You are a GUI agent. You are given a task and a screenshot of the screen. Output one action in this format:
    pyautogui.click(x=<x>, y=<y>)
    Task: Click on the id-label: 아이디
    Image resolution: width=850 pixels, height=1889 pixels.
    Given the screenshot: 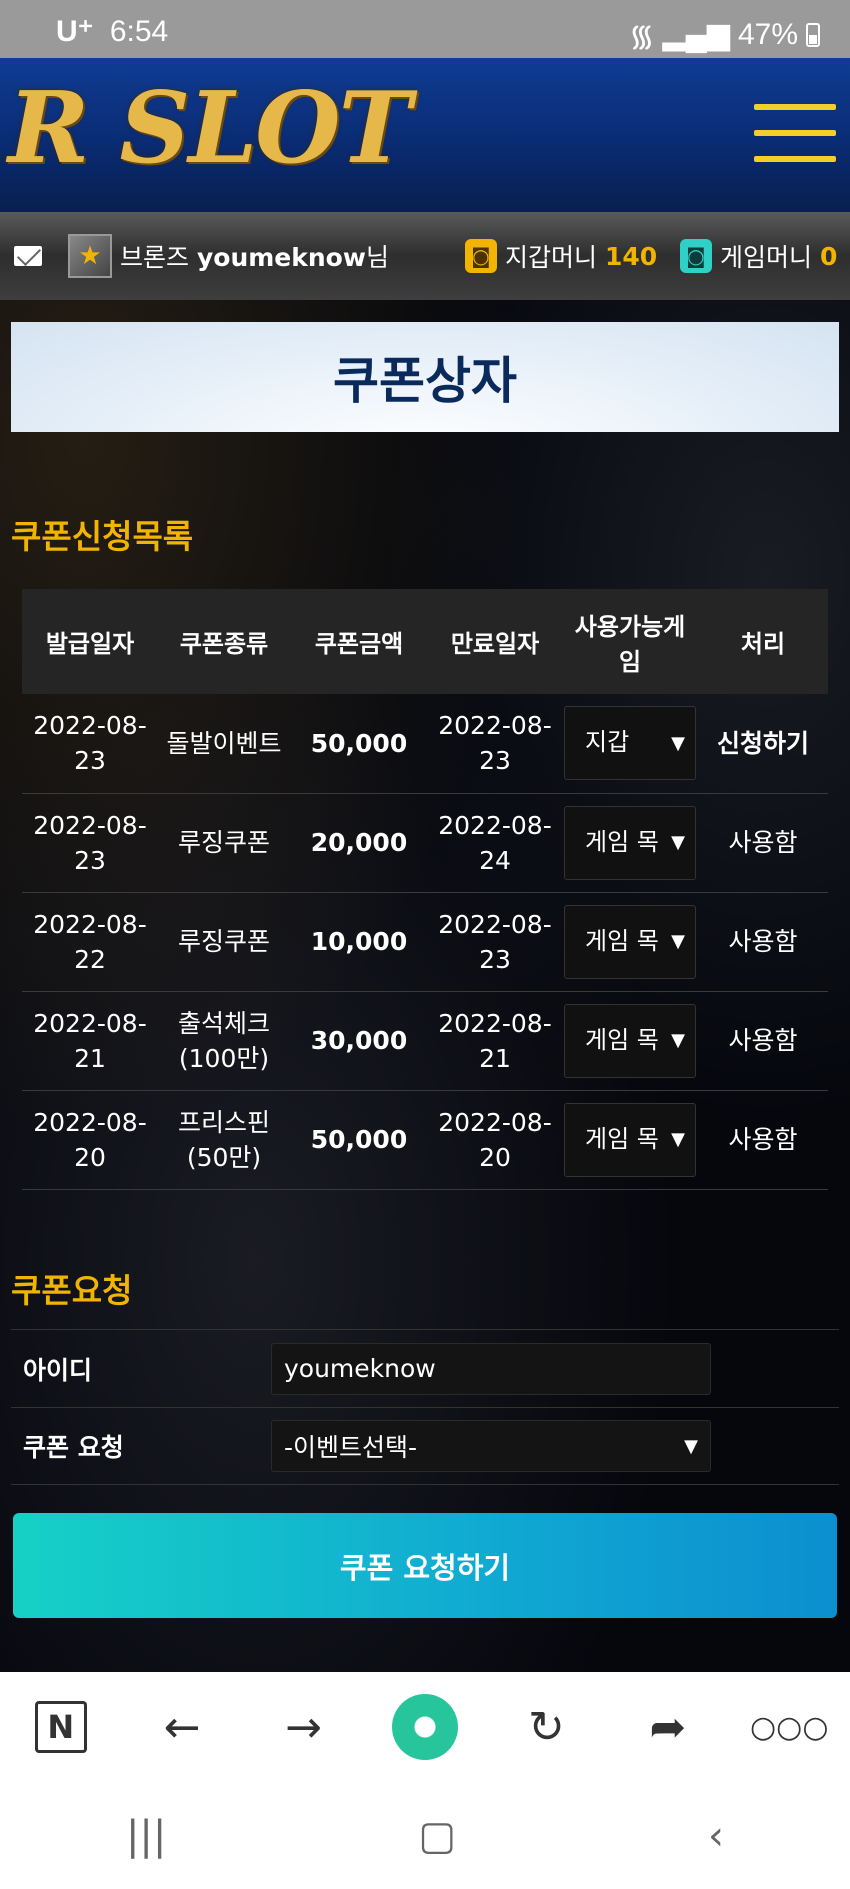 What is the action you would take?
    pyautogui.click(x=58, y=1370)
    